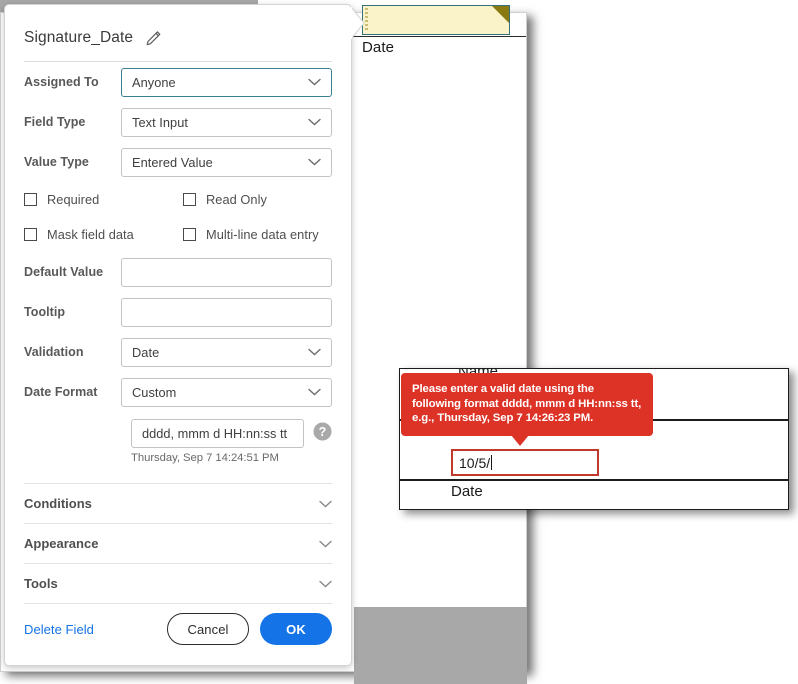 This screenshot has width=798, height=684. I want to click on input-custom-format: dddd, mmm d HH:nn:ss tt, so click(217, 433).